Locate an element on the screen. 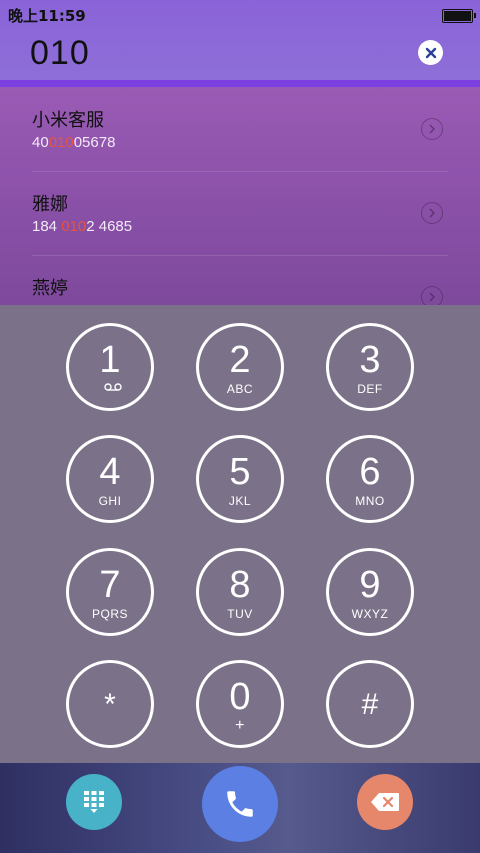 The image size is (480, 853). result-row: 雅娜 184 0102 4685 is located at coordinates (240, 213).